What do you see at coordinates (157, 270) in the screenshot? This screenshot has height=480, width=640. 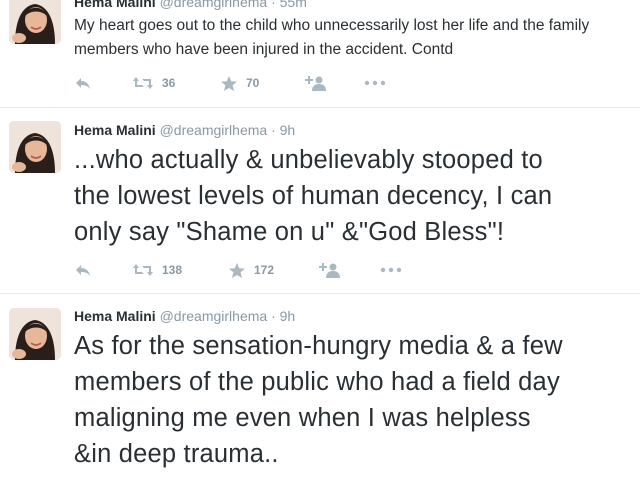 I see `retweet-button: 138` at bounding box center [157, 270].